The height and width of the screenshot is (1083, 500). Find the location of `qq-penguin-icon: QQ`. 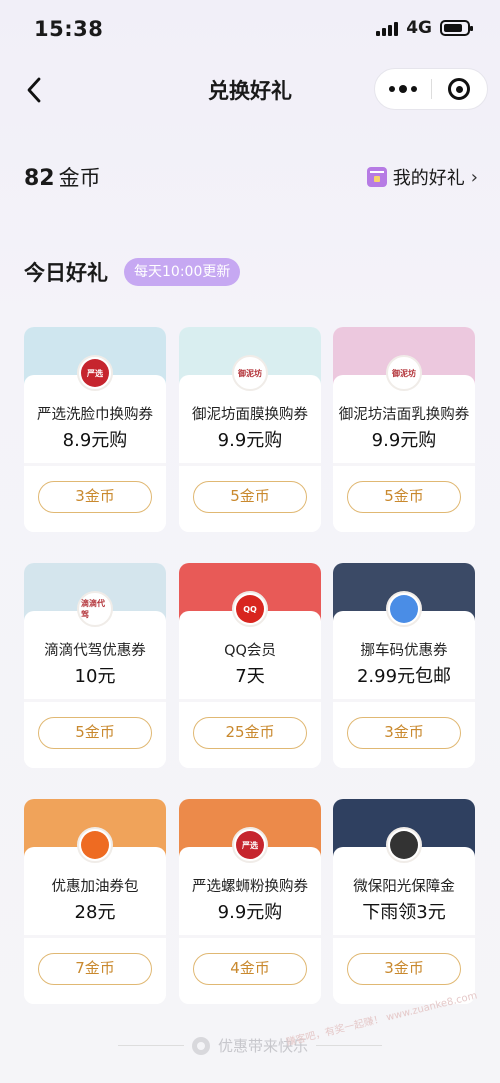

qq-penguin-icon: QQ is located at coordinates (250, 609).